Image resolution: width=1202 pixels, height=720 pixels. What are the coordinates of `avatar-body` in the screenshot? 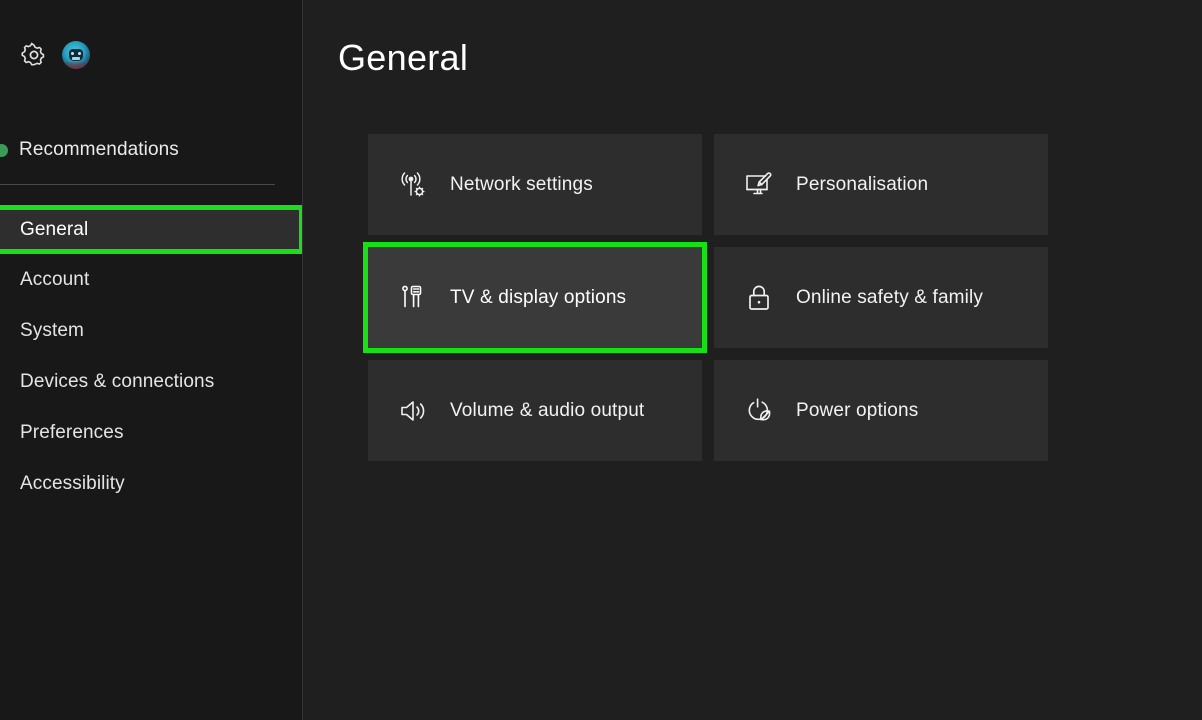 It's located at (76, 65).